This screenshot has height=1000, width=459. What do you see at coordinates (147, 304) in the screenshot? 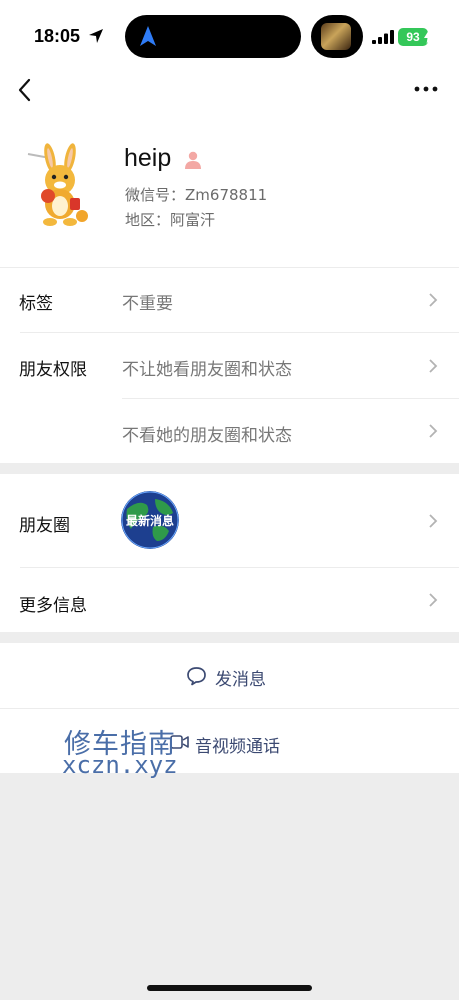
I see `tags-value: 不重要` at bounding box center [147, 304].